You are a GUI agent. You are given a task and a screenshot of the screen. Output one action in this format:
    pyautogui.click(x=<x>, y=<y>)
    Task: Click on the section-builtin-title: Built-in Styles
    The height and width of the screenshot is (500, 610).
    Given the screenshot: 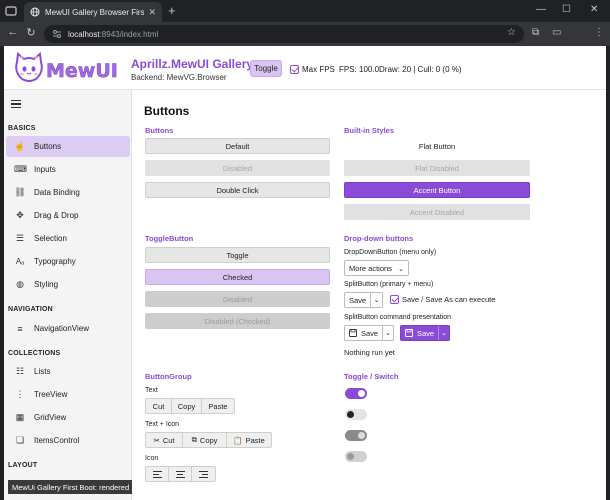 What is the action you would take?
    pyautogui.click(x=369, y=130)
    